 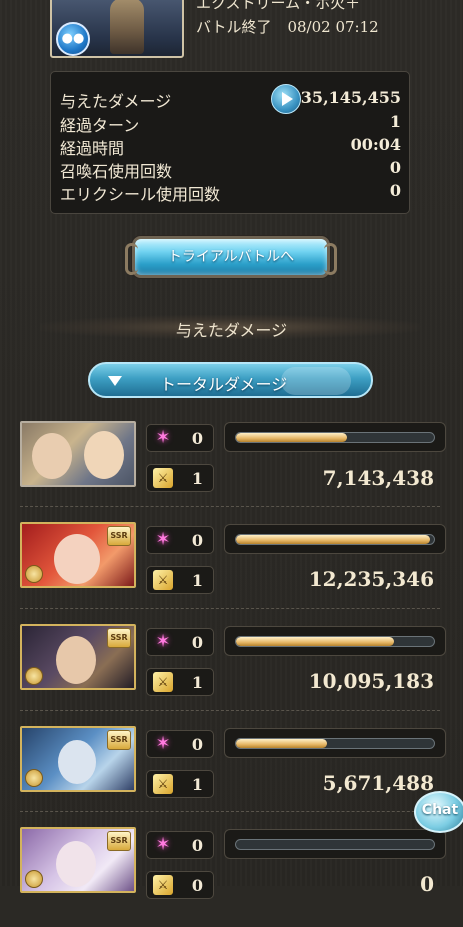 I want to click on chat-button: Chat, so click(x=438, y=812).